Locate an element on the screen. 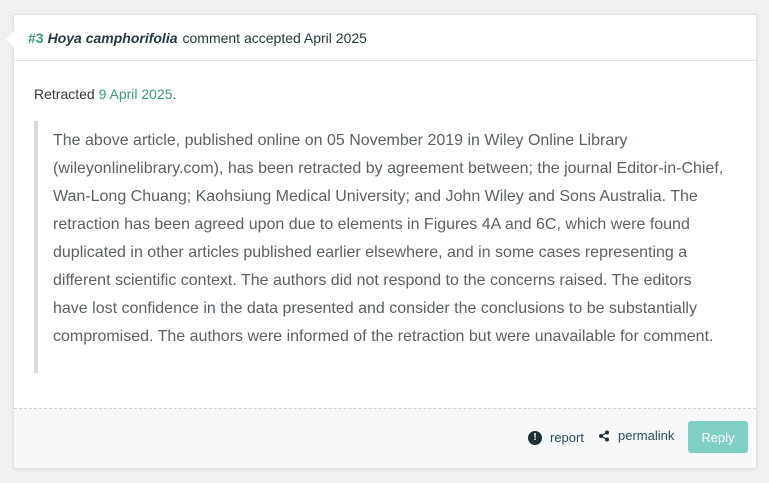  report-label: report is located at coordinates (567, 437).